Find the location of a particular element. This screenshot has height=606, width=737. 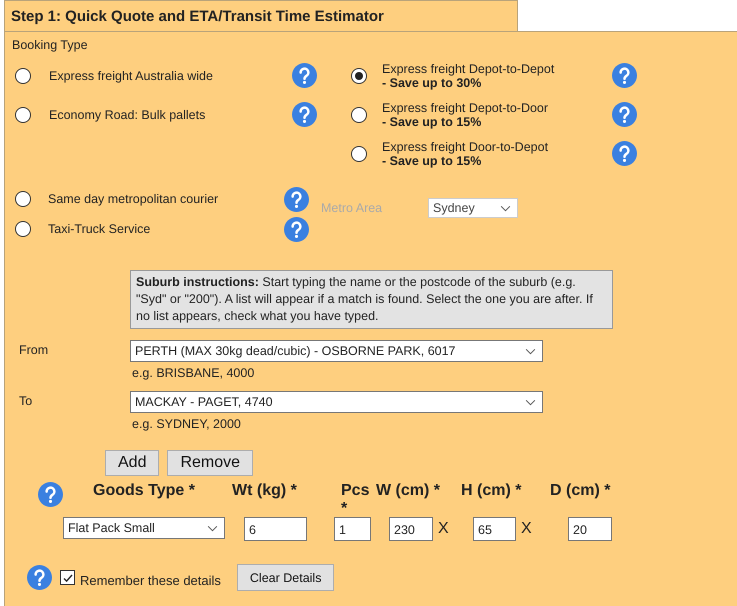

column-header: H (cm) * is located at coordinates (491, 491).